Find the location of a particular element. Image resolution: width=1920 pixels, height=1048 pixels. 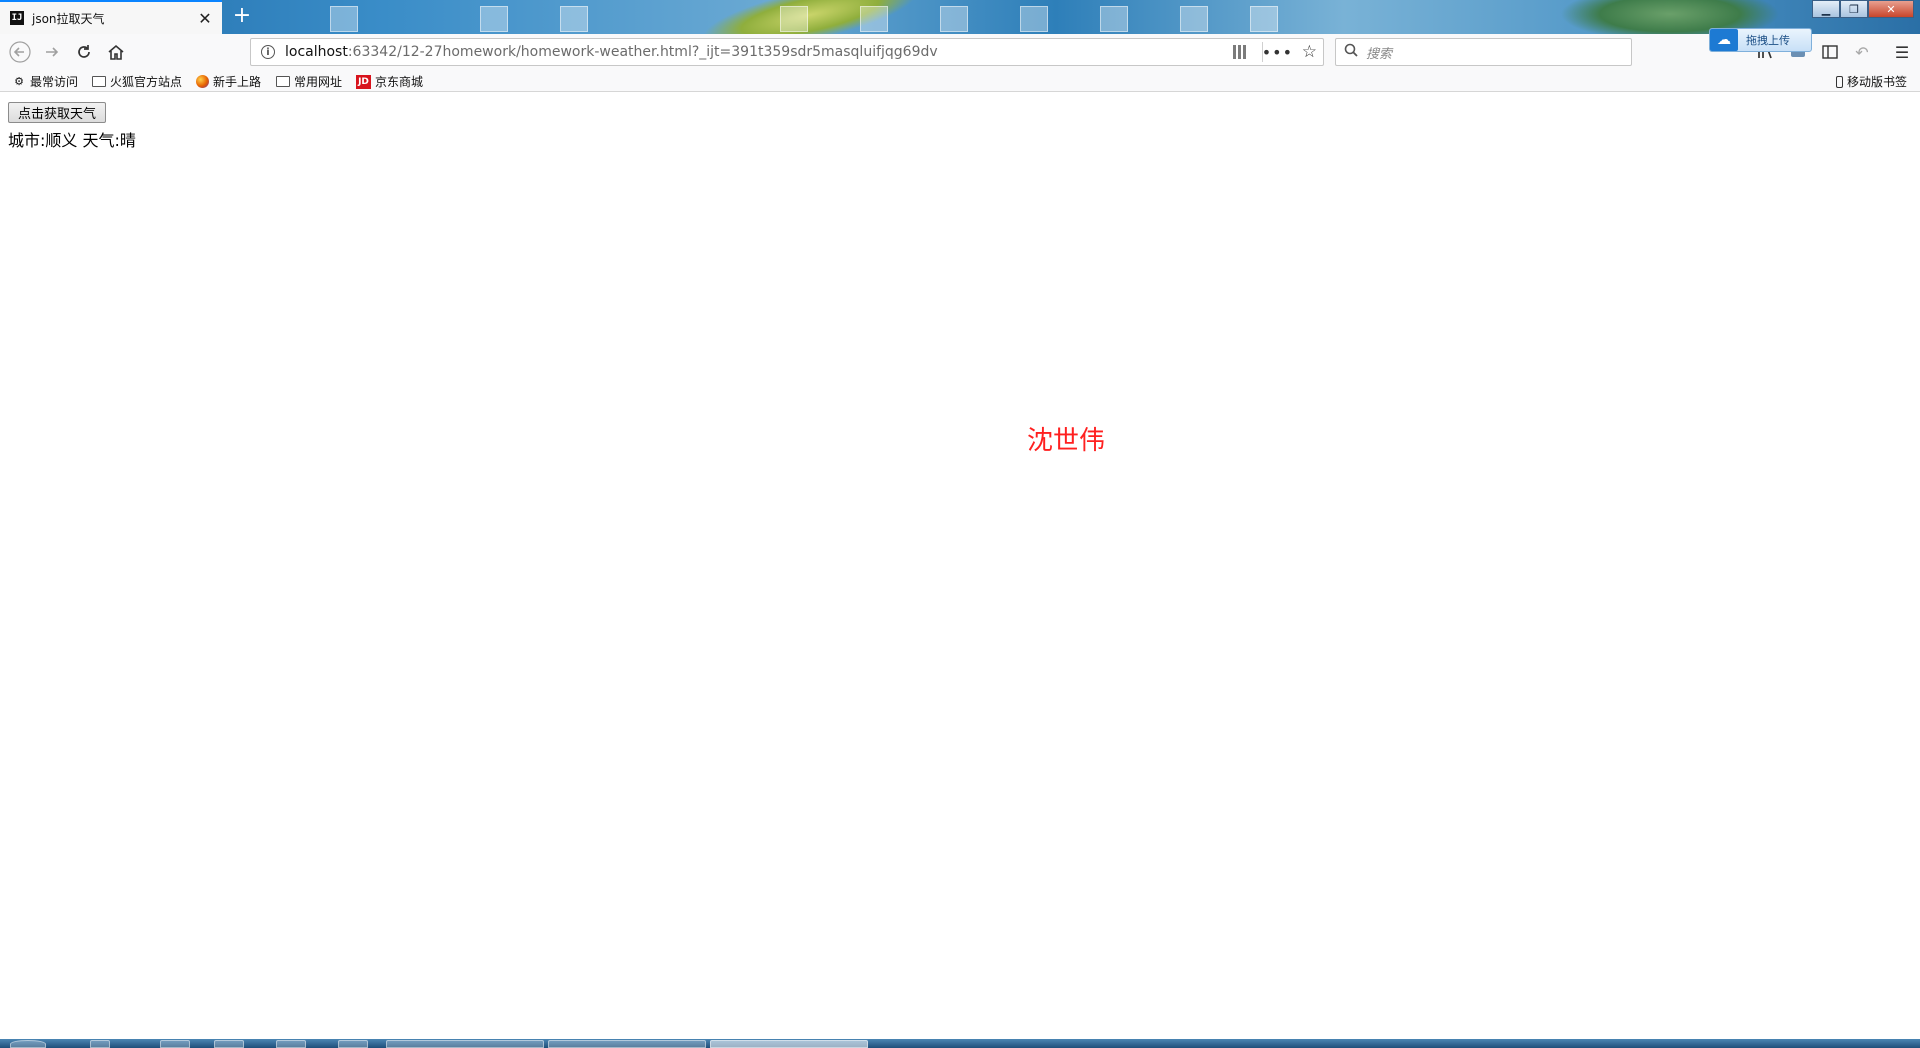

author-name: 沈世伟 is located at coordinates (1066, 441).